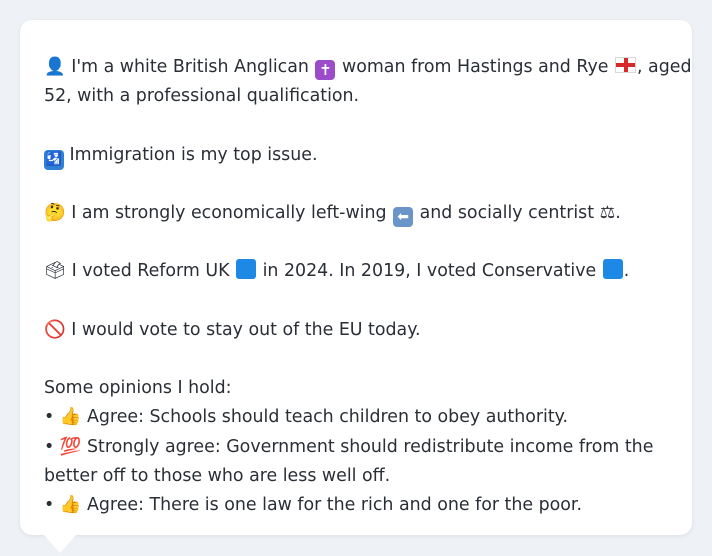 Image resolution: width=712 pixels, height=556 pixels. What do you see at coordinates (664, 67) in the screenshot?
I see `identity-suffix: , aged` at bounding box center [664, 67].